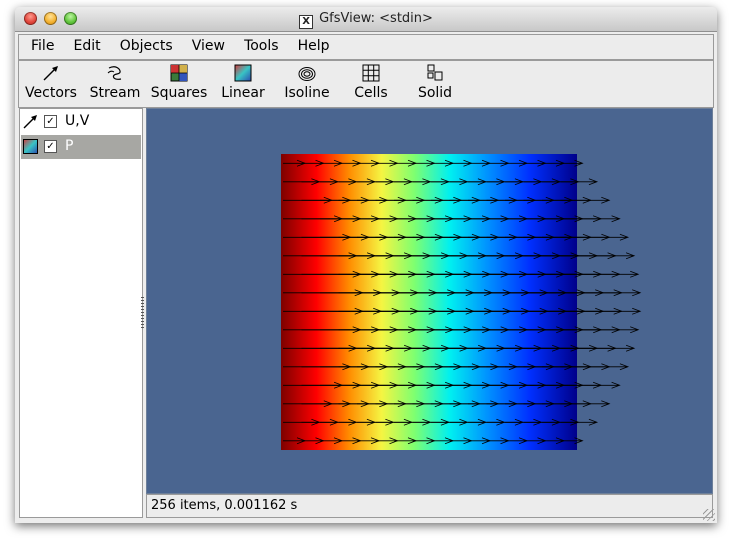  Describe the element at coordinates (179, 93) in the screenshot. I see `squares-label: Squares` at that location.